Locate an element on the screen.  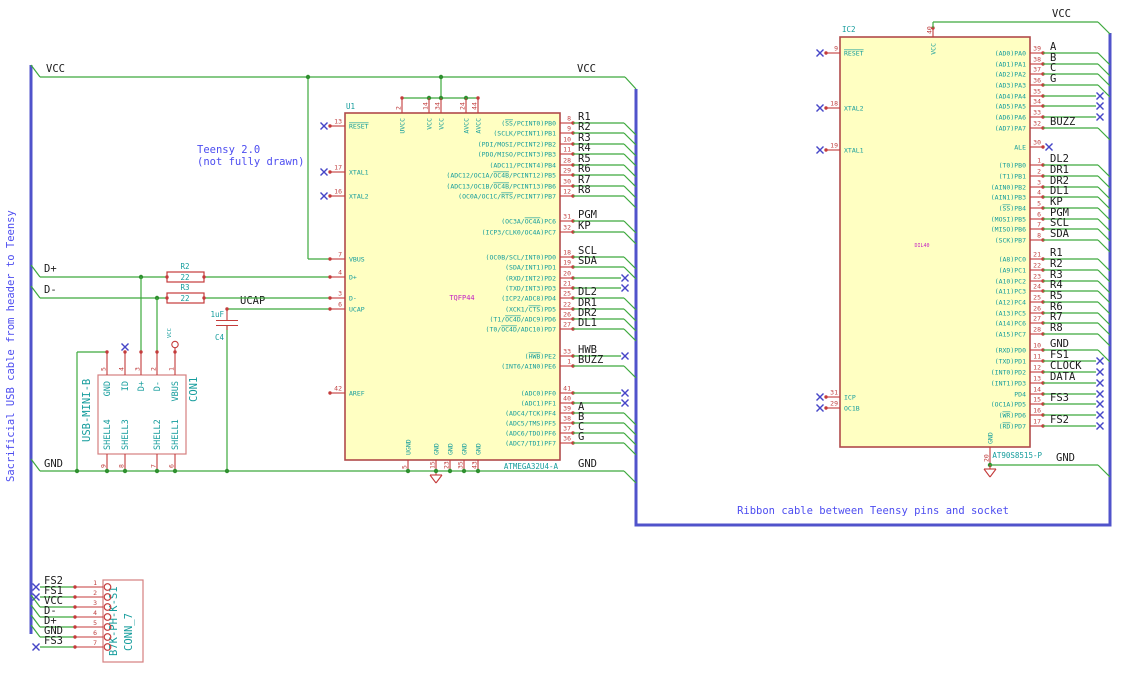
pin-number: 26 is located at coordinates (1037, 309).